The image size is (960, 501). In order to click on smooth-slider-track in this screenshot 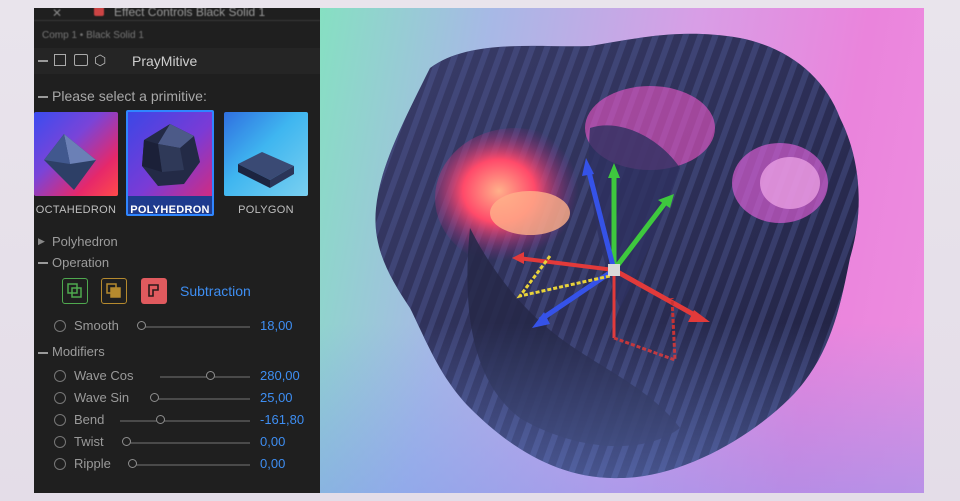, I will do `click(196, 327)`.